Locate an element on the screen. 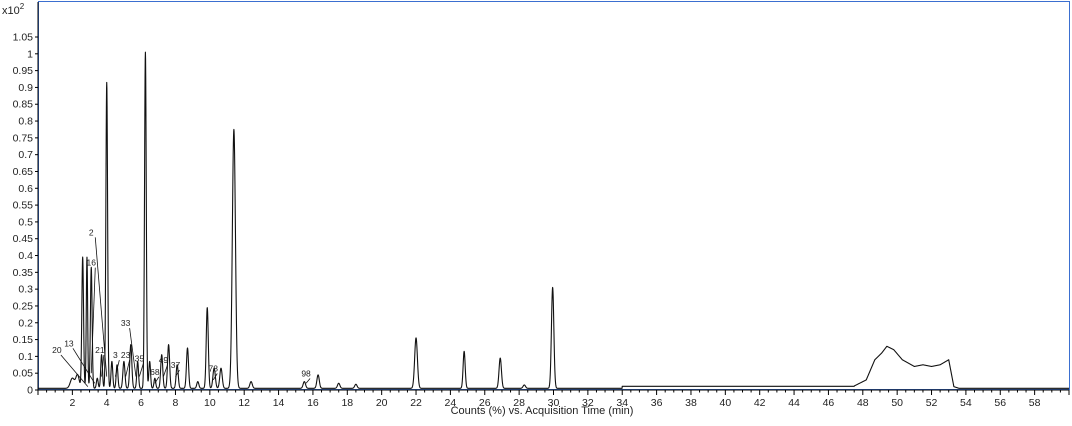 Image resolution: width=1072 pixels, height=426 pixels. peak-label: 21 is located at coordinates (100, 350).